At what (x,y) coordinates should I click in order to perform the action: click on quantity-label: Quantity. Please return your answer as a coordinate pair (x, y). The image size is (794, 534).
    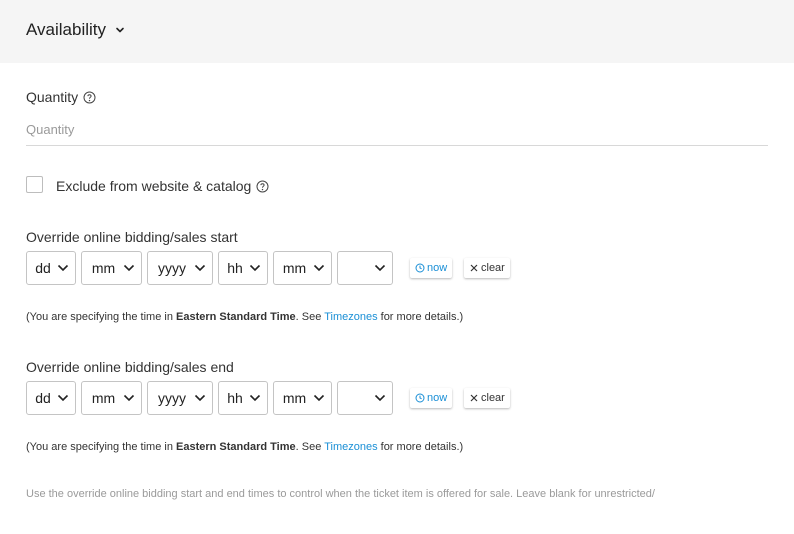
    Looking at the image, I should click on (52, 97).